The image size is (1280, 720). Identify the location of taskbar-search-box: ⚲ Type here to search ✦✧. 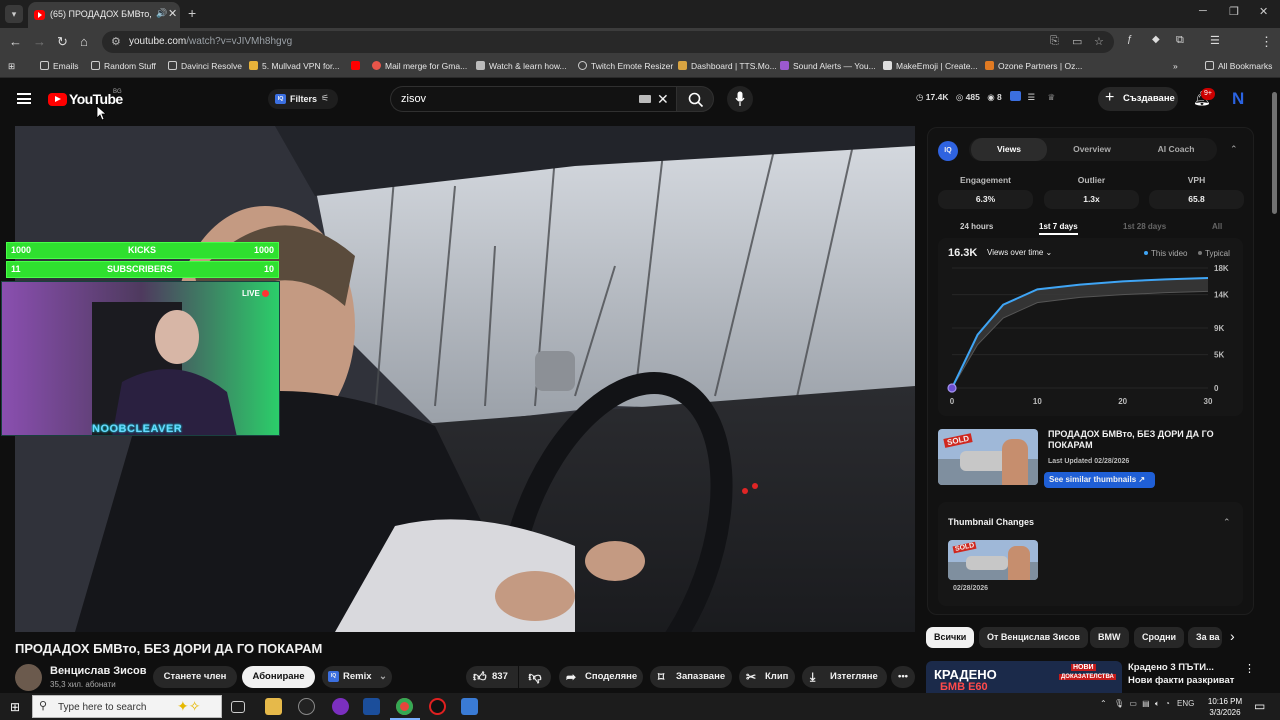
(127, 706).